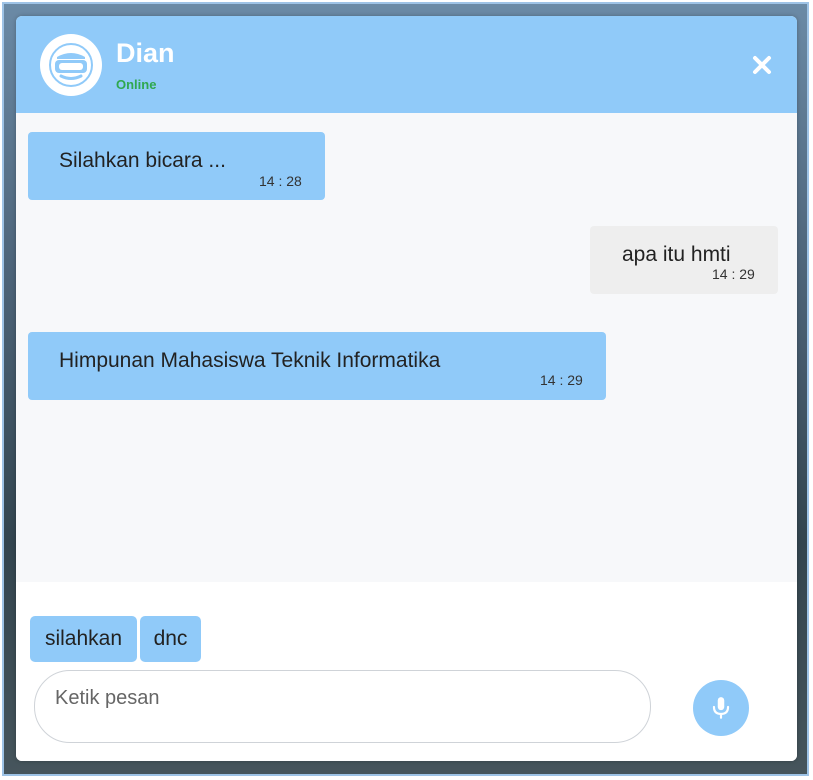 The width and height of the screenshot is (813, 780). I want to click on chat-header: Dian Online, so click(406, 64).